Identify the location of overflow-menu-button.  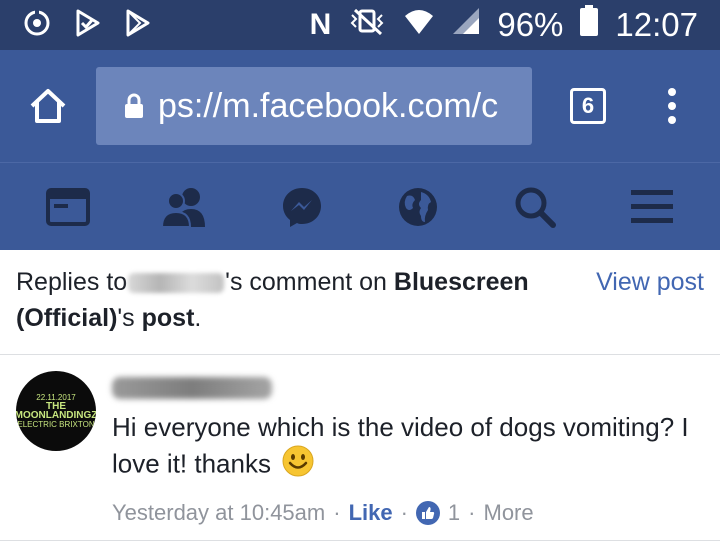
(672, 106).